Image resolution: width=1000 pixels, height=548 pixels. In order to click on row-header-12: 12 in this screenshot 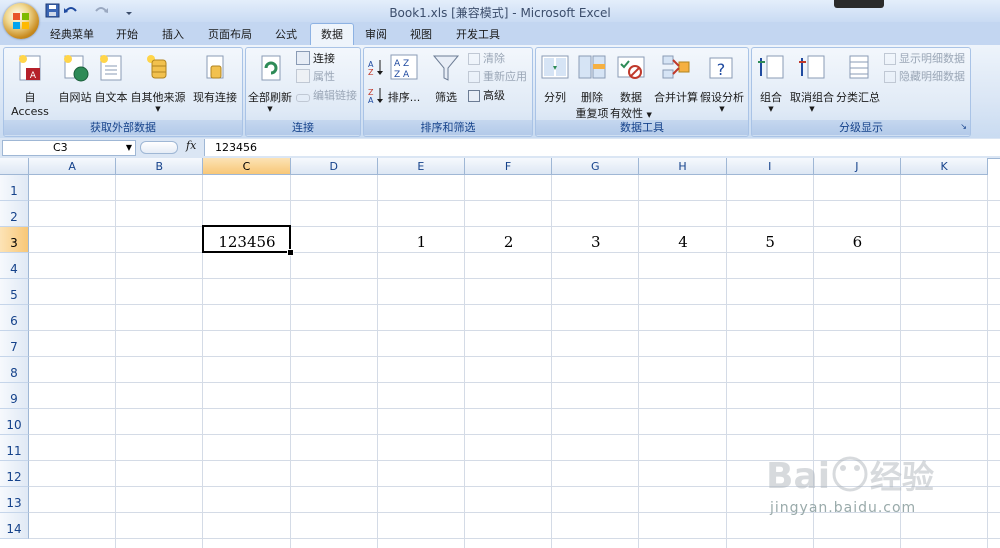, I will do `click(14, 474)`.